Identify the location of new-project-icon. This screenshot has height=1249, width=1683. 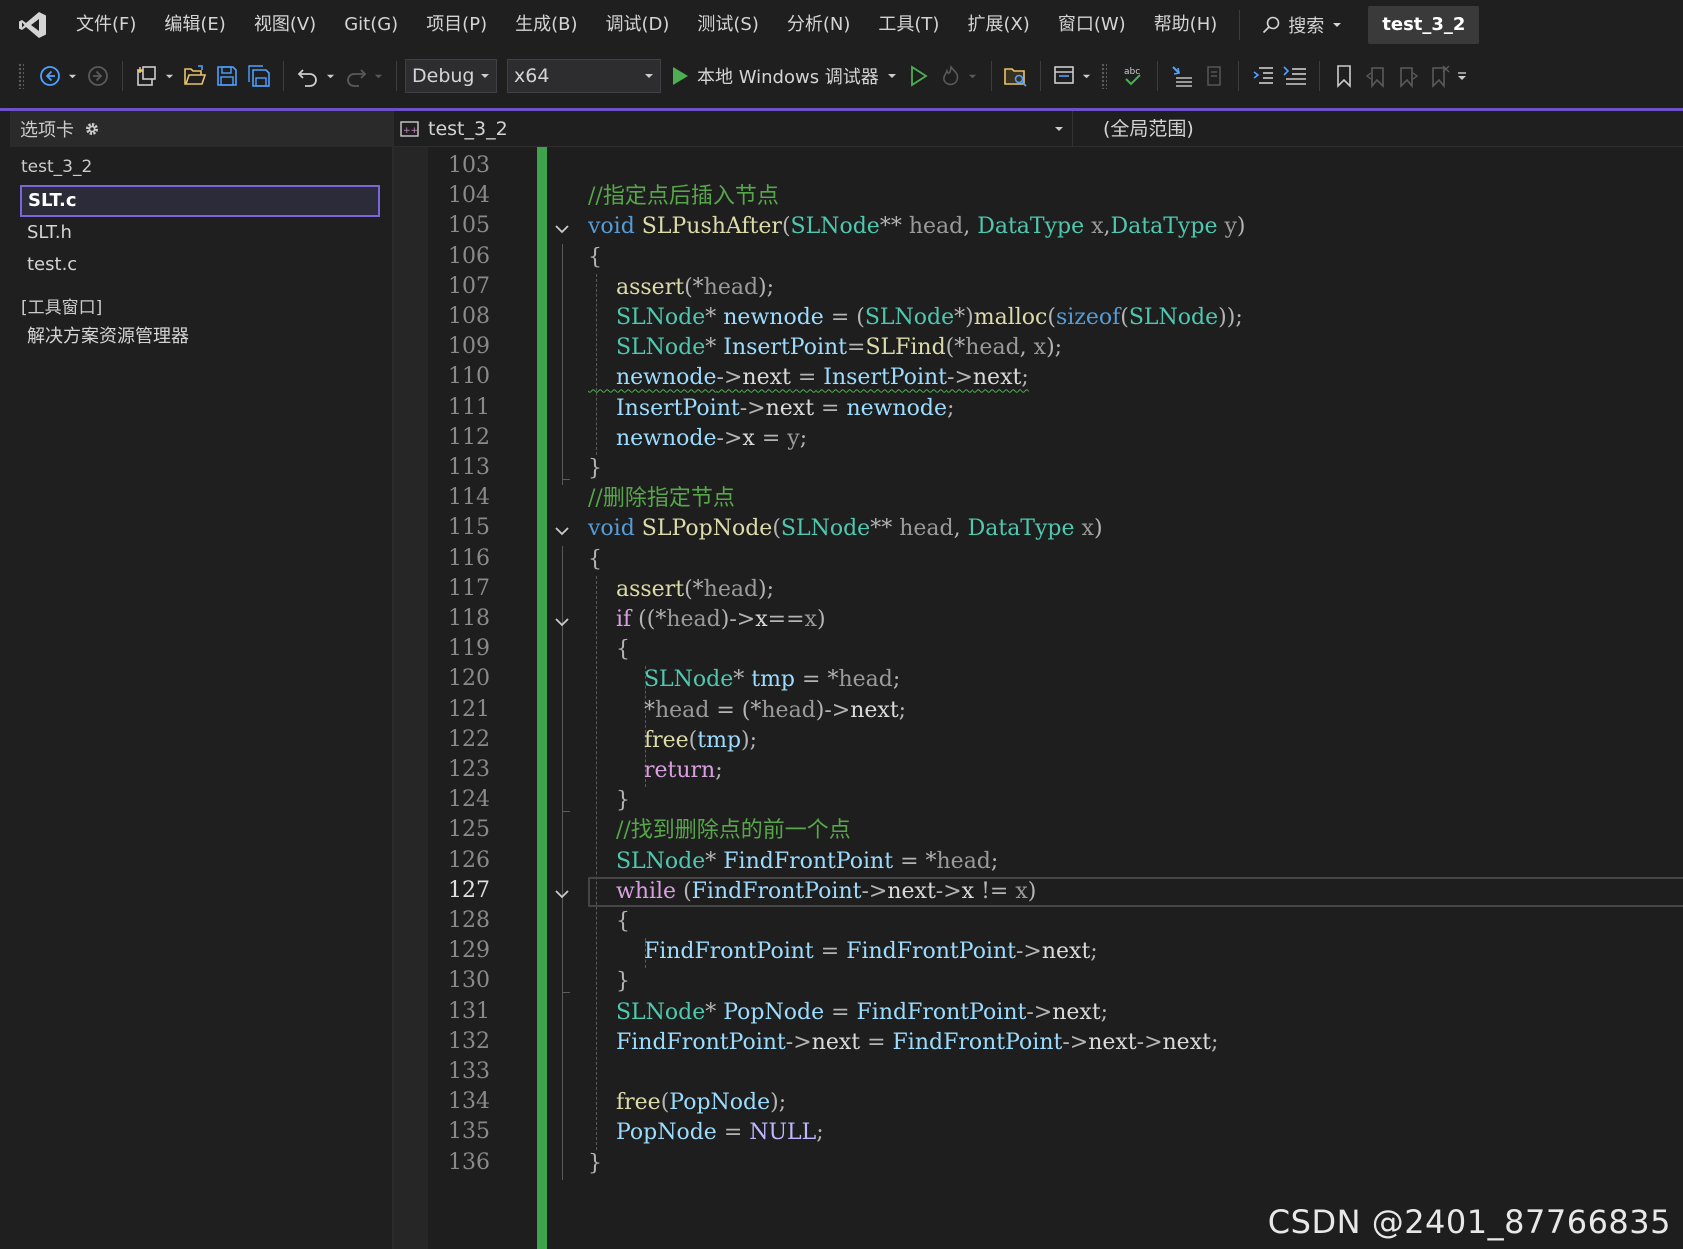
(147, 76).